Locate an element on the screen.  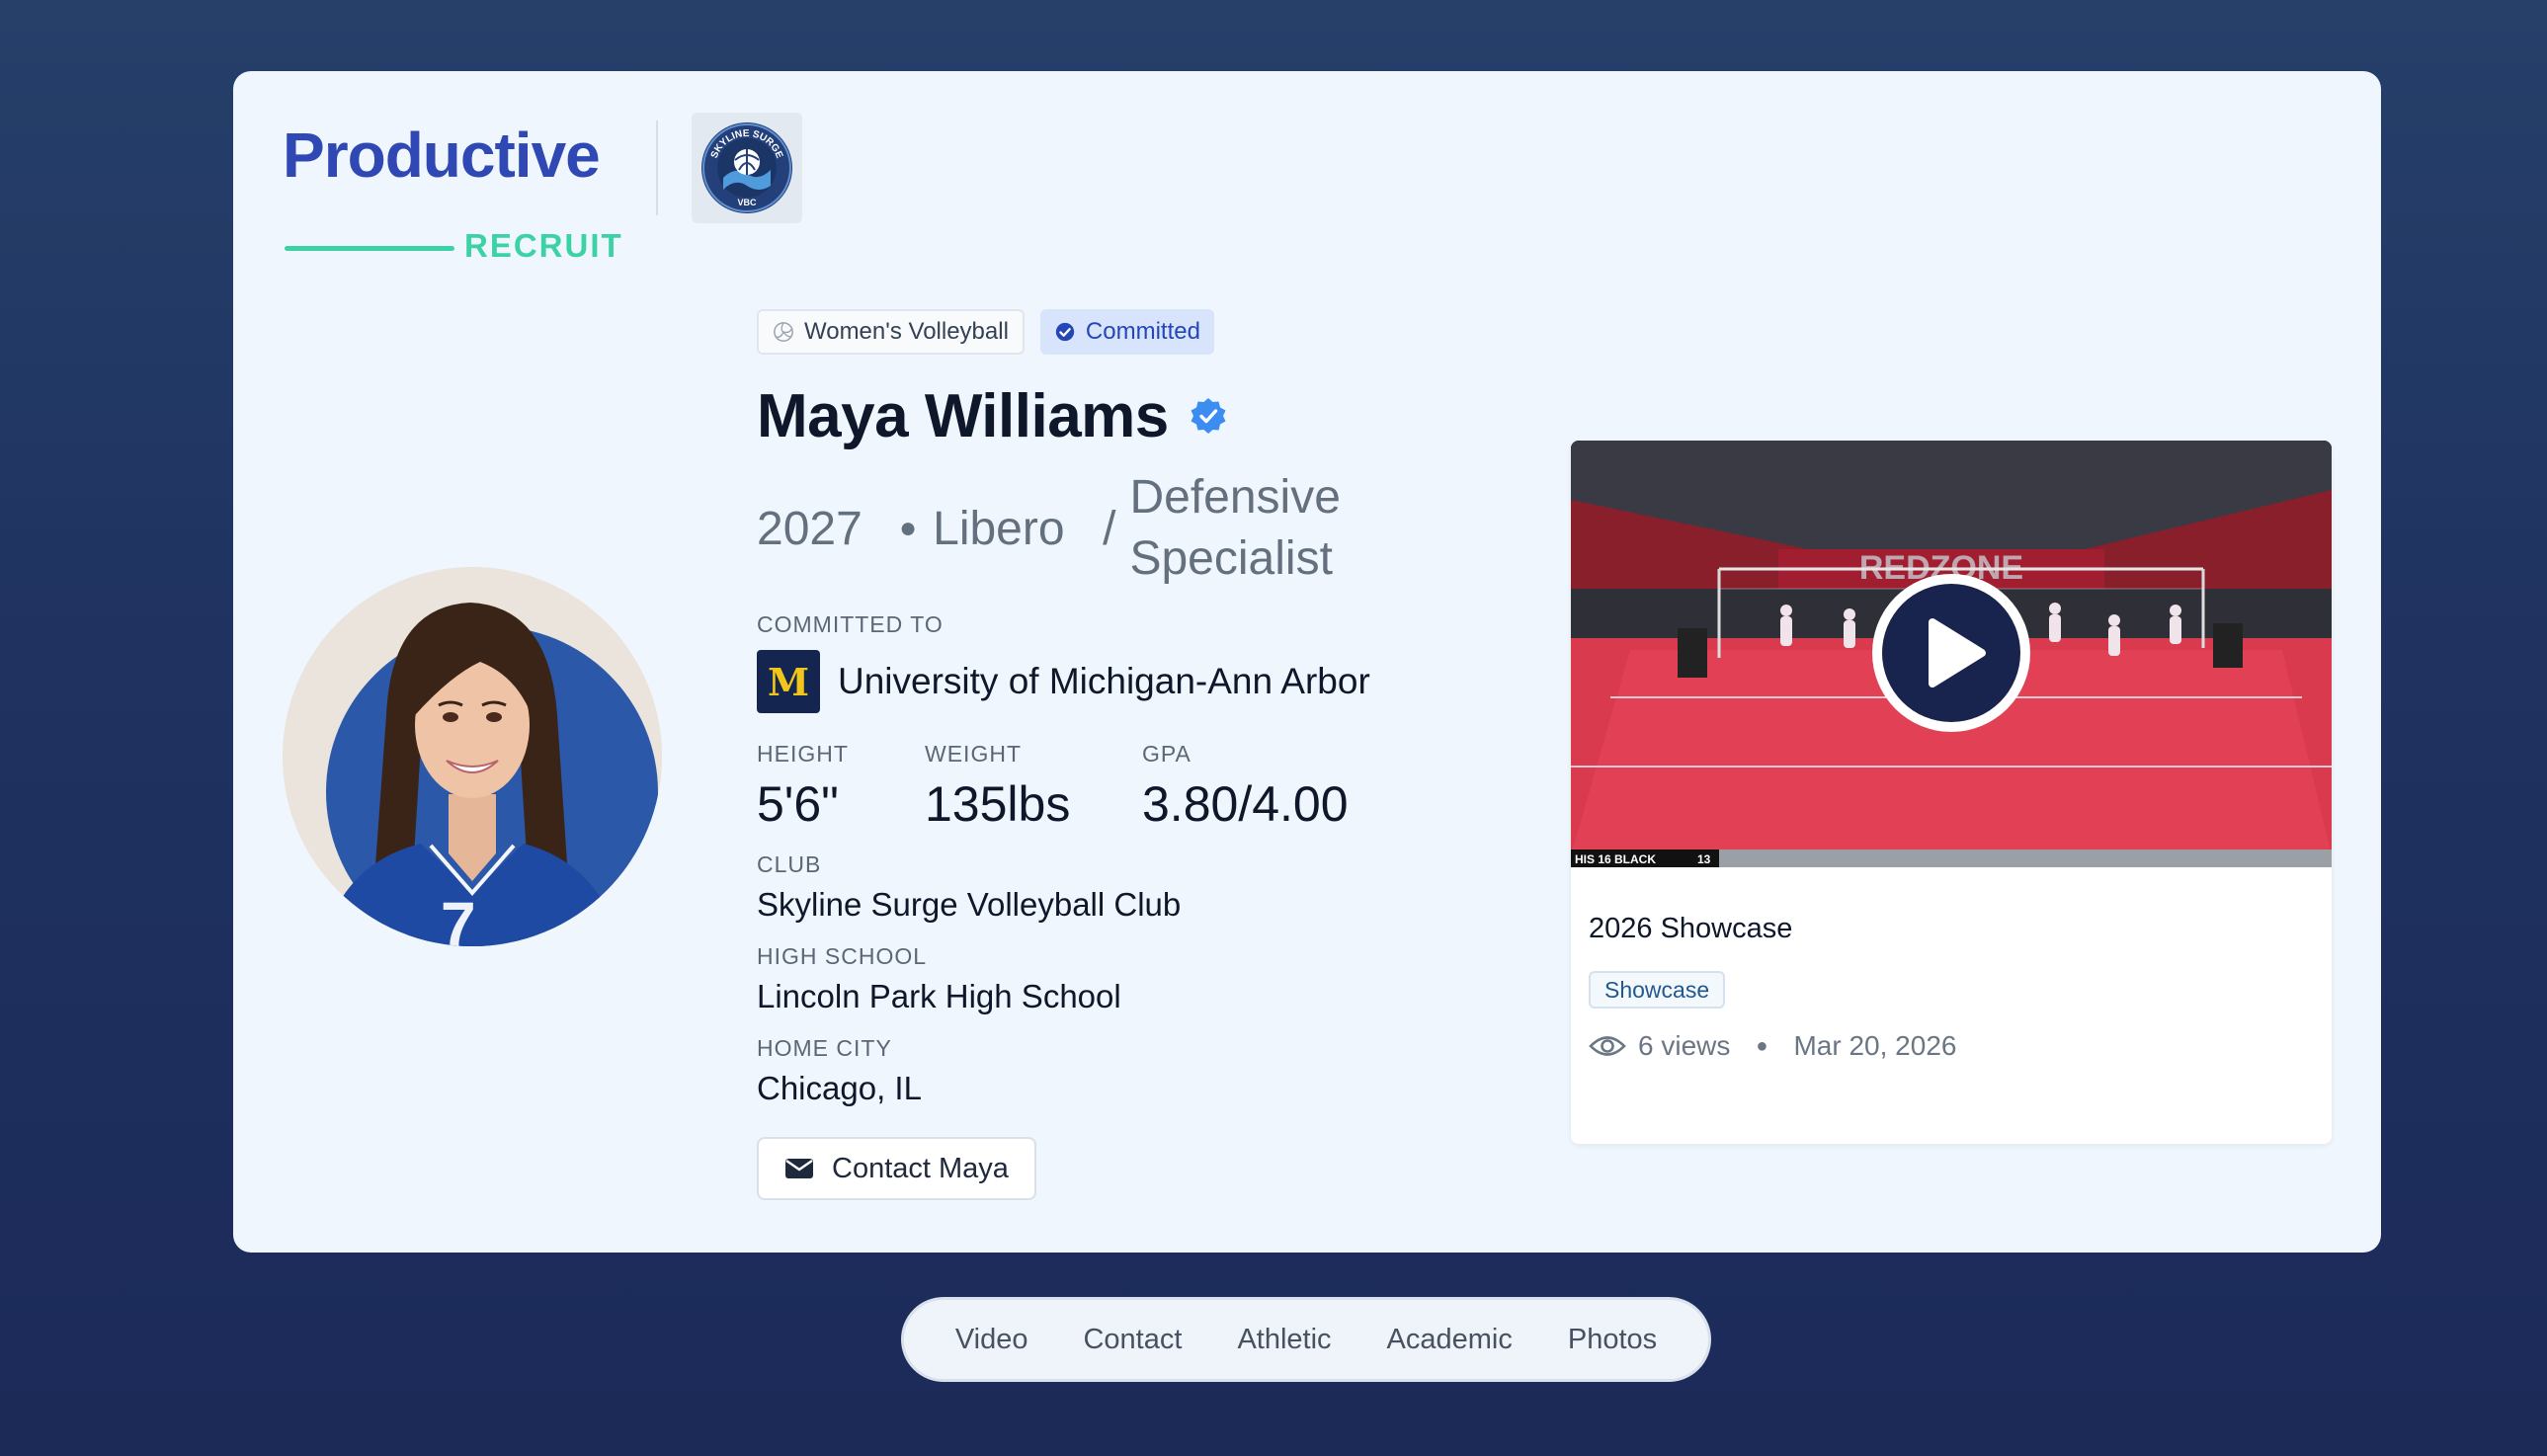
nav-athletic: Athletic is located at coordinates (1284, 1340).